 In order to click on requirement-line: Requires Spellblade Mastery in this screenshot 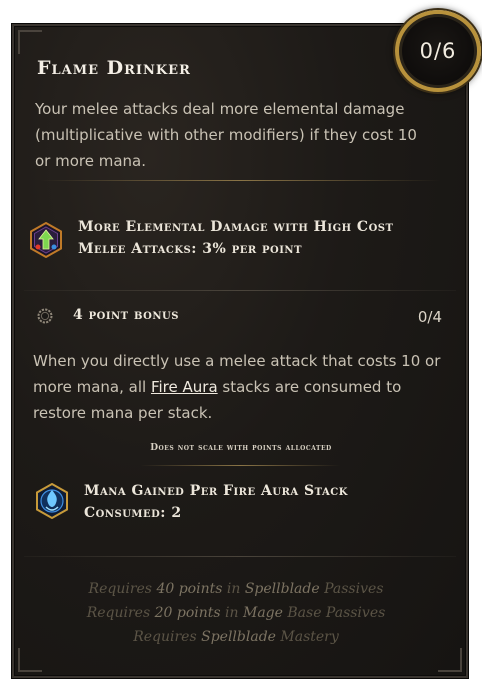, I will do `click(236, 637)`.